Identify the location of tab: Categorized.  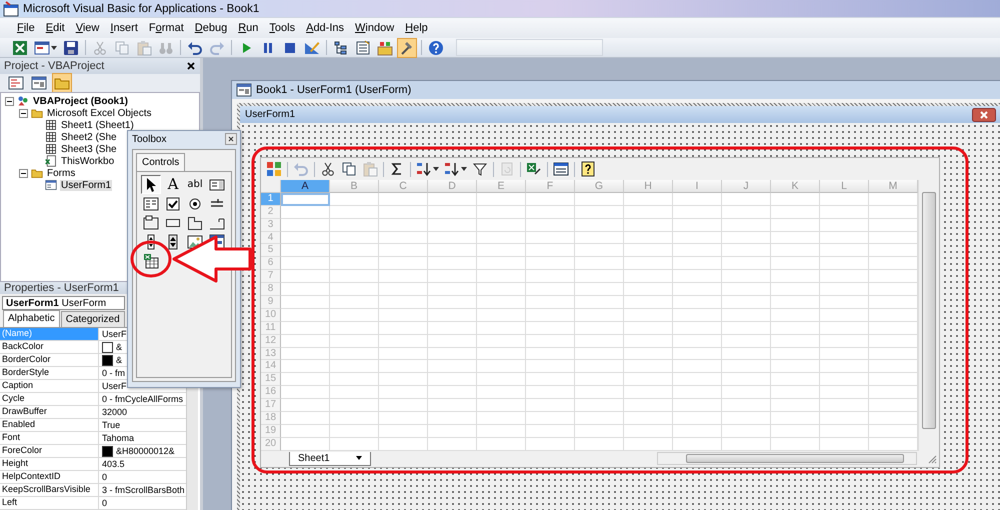
(92, 319).